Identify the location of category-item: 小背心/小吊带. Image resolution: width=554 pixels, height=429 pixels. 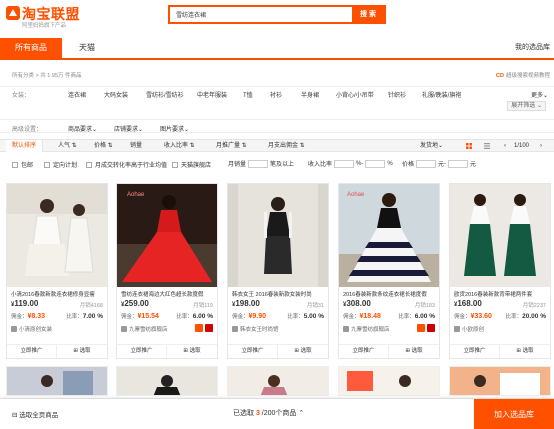
(355, 94).